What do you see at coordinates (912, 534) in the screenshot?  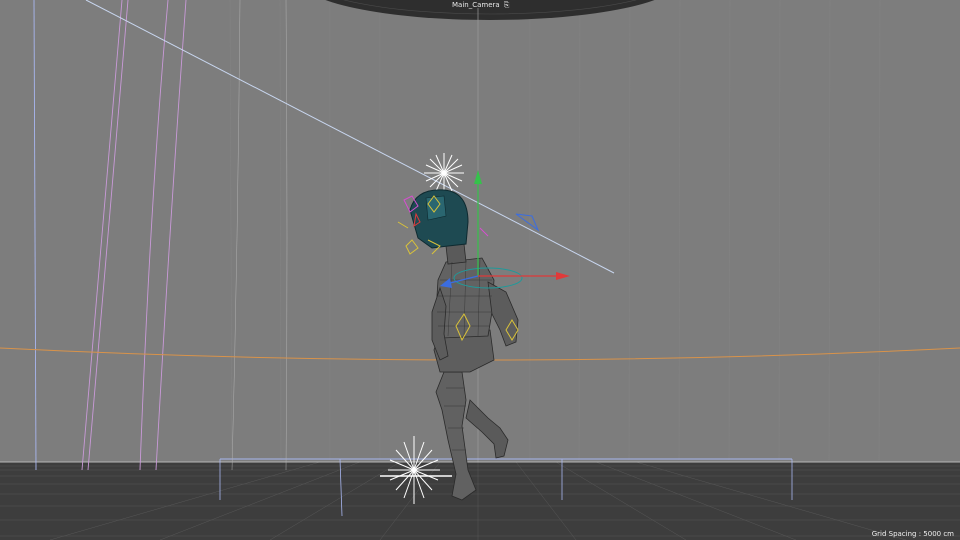 I see `grid-spacing-readout: Grid Spacing : 5000 cm` at bounding box center [912, 534].